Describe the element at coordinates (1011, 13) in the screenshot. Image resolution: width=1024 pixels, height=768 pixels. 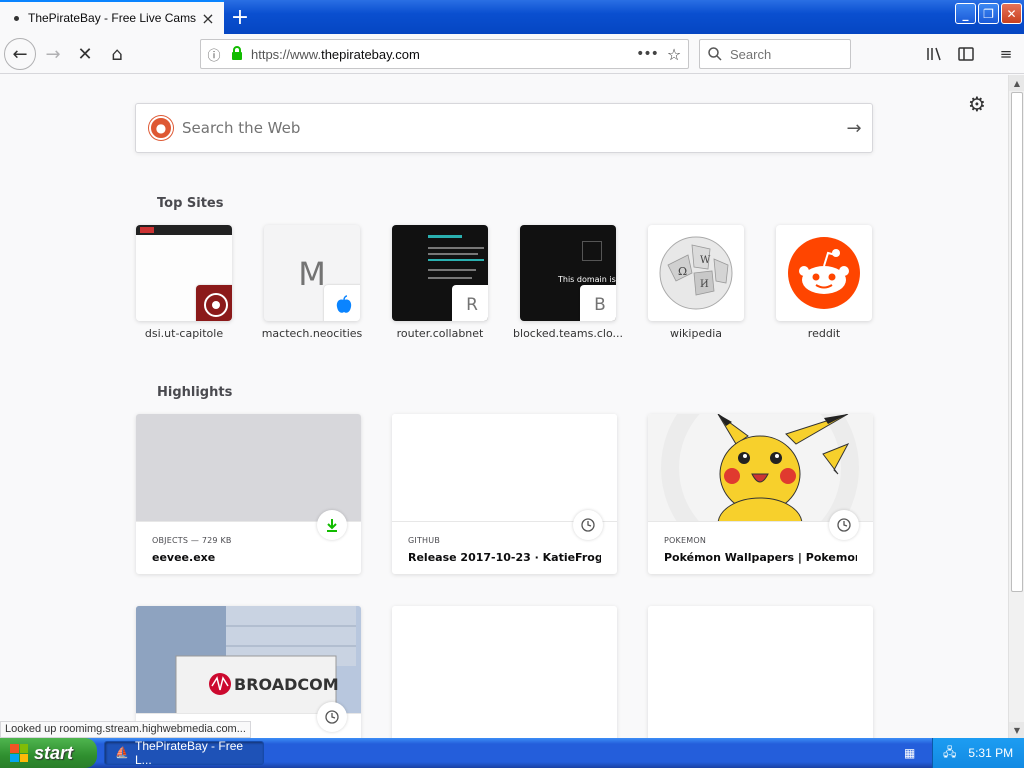
I see `close-window-button: ✕` at that location.